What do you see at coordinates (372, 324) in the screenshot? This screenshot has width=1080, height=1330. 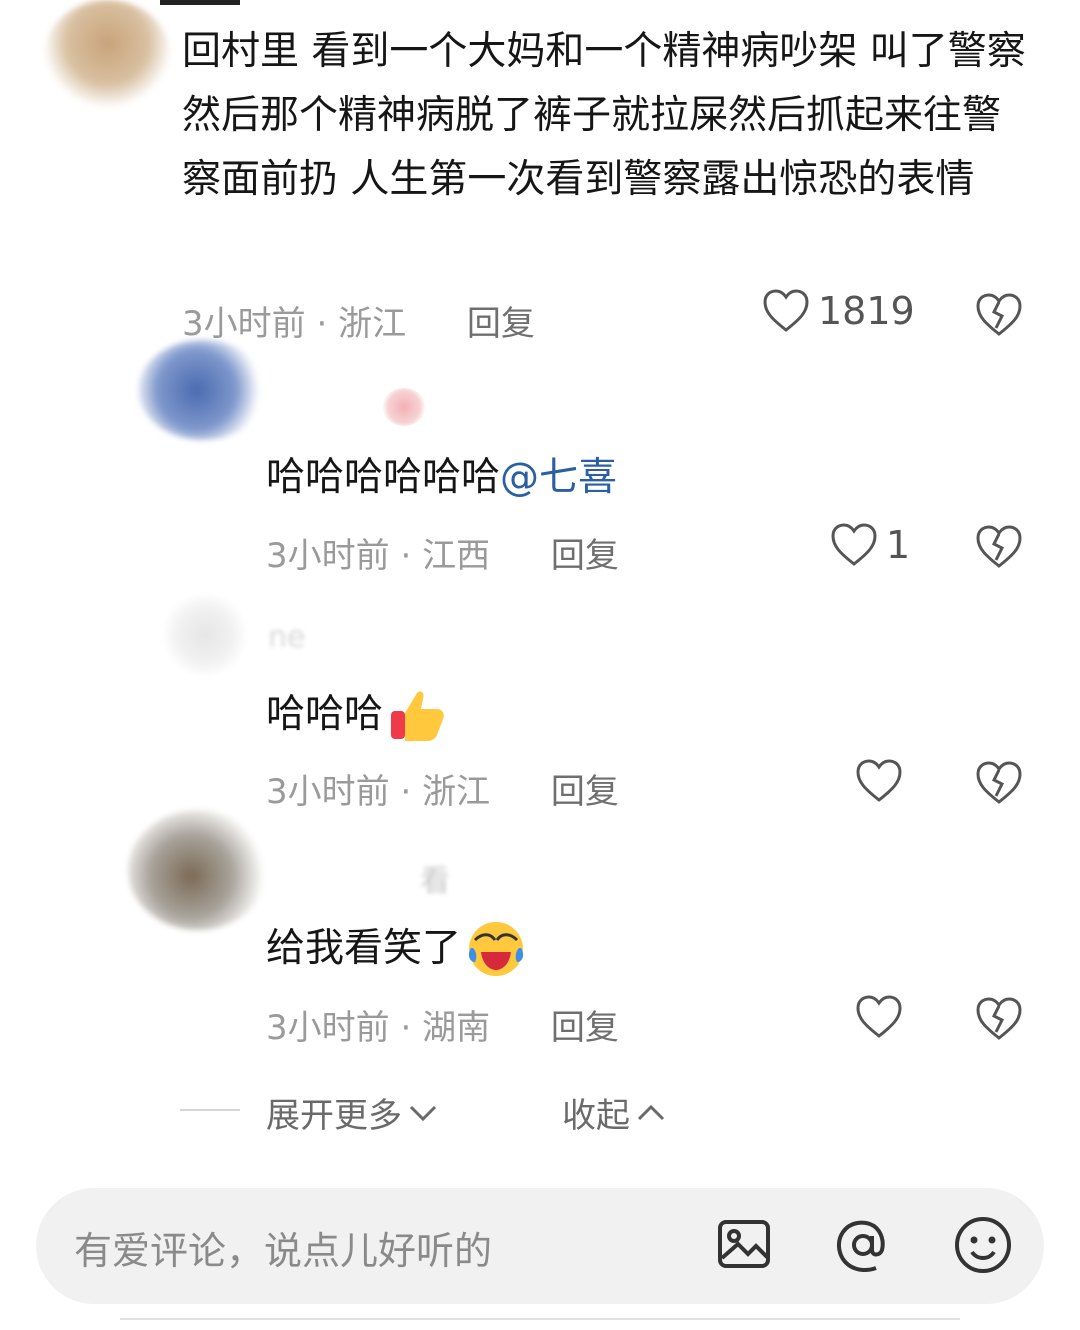 I see `comment-location: 浙江` at bounding box center [372, 324].